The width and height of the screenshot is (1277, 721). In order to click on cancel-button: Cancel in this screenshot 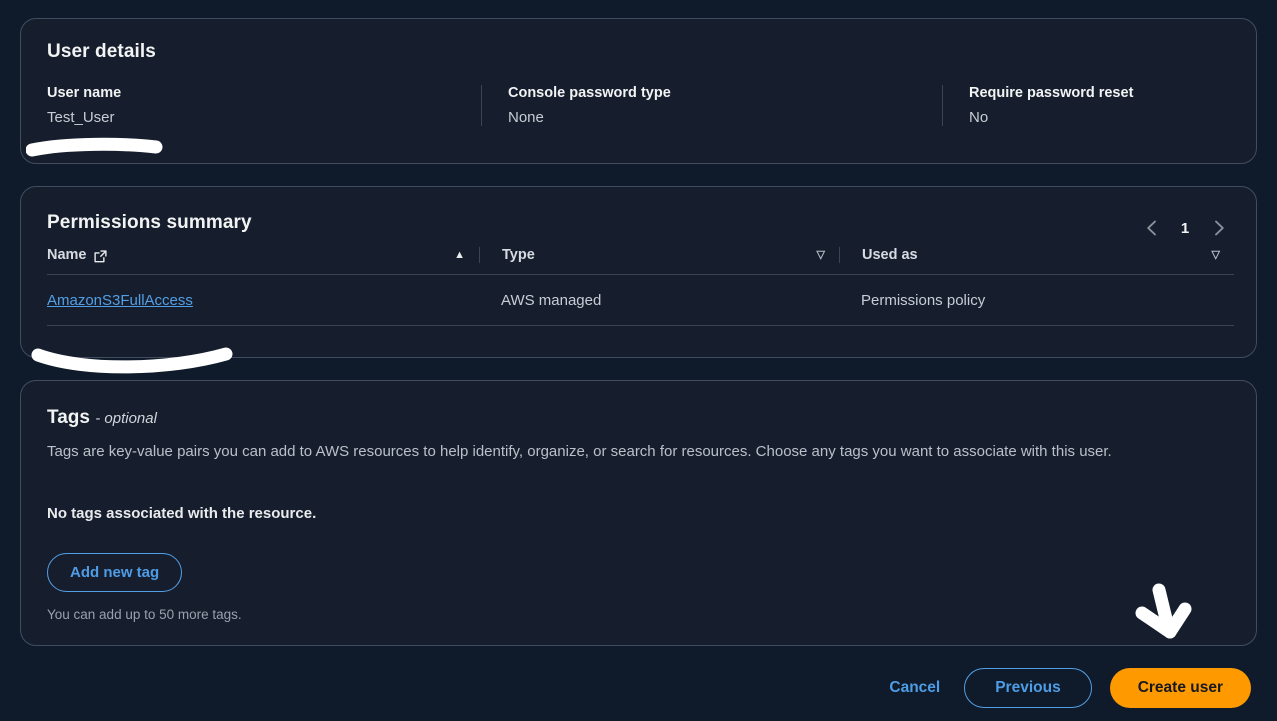, I will do `click(914, 688)`.